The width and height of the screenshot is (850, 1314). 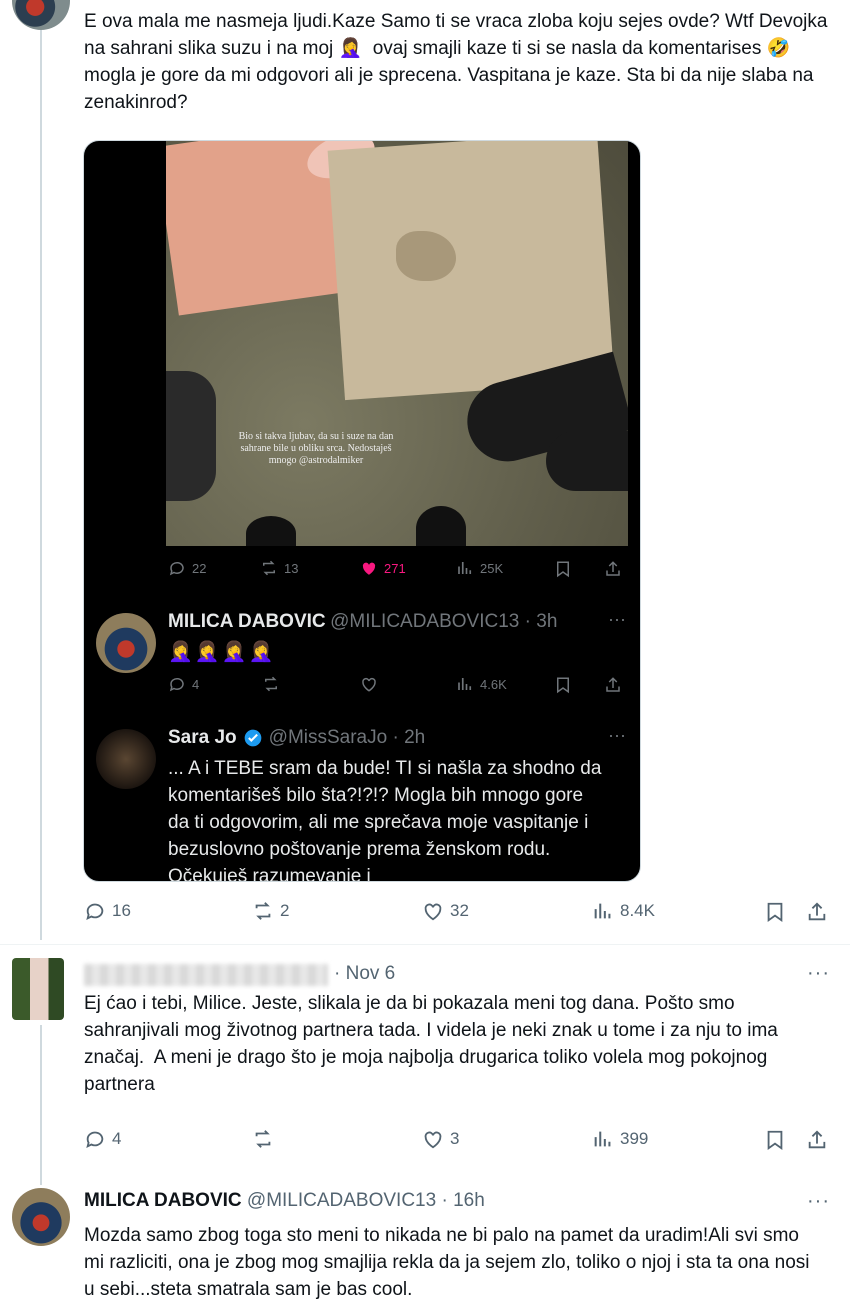 I want to click on reply-header: Sara Jo @MissSaraJo · 2h, so click(x=296, y=738).